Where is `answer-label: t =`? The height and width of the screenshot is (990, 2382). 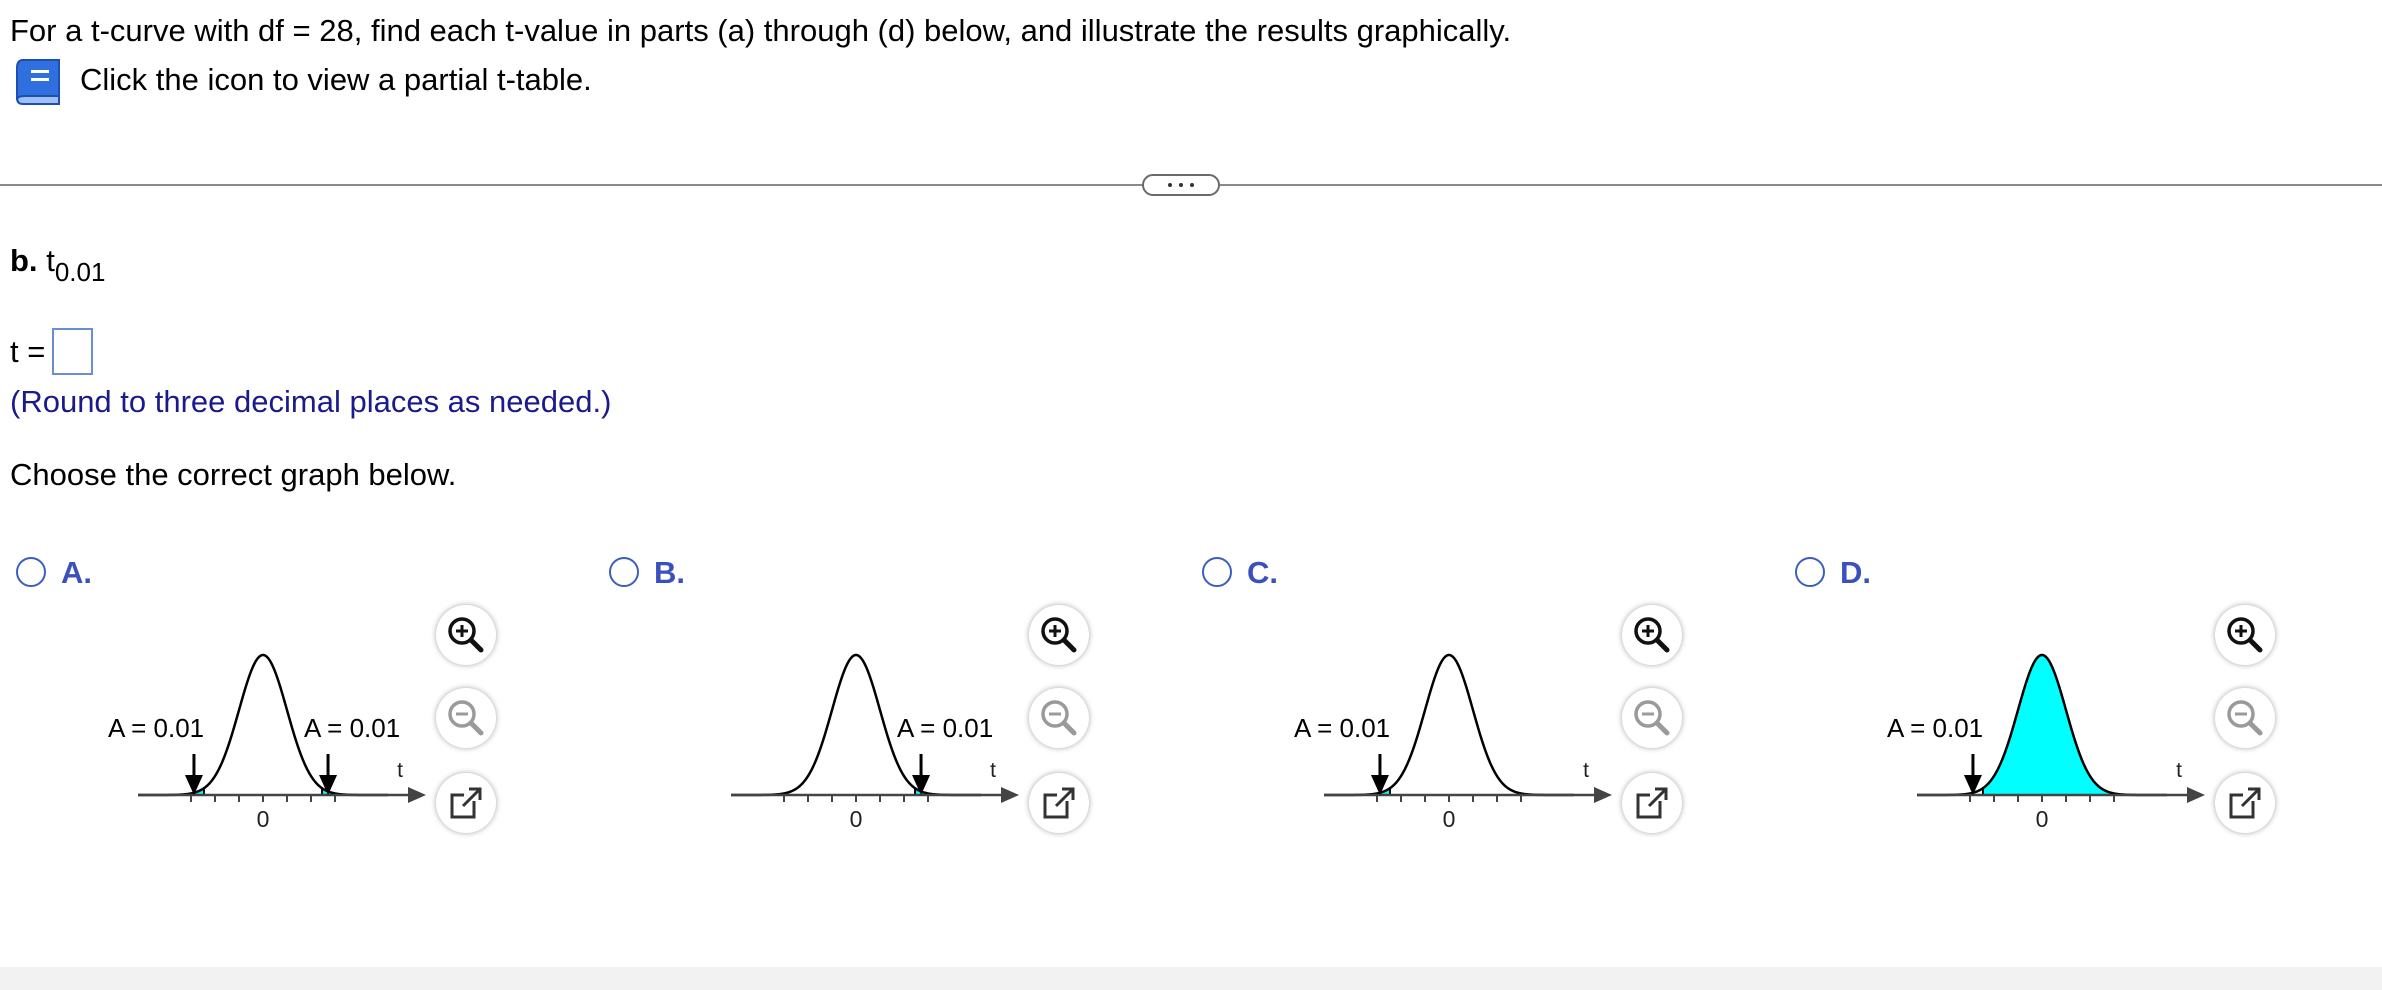 answer-label: t = is located at coordinates (28, 351).